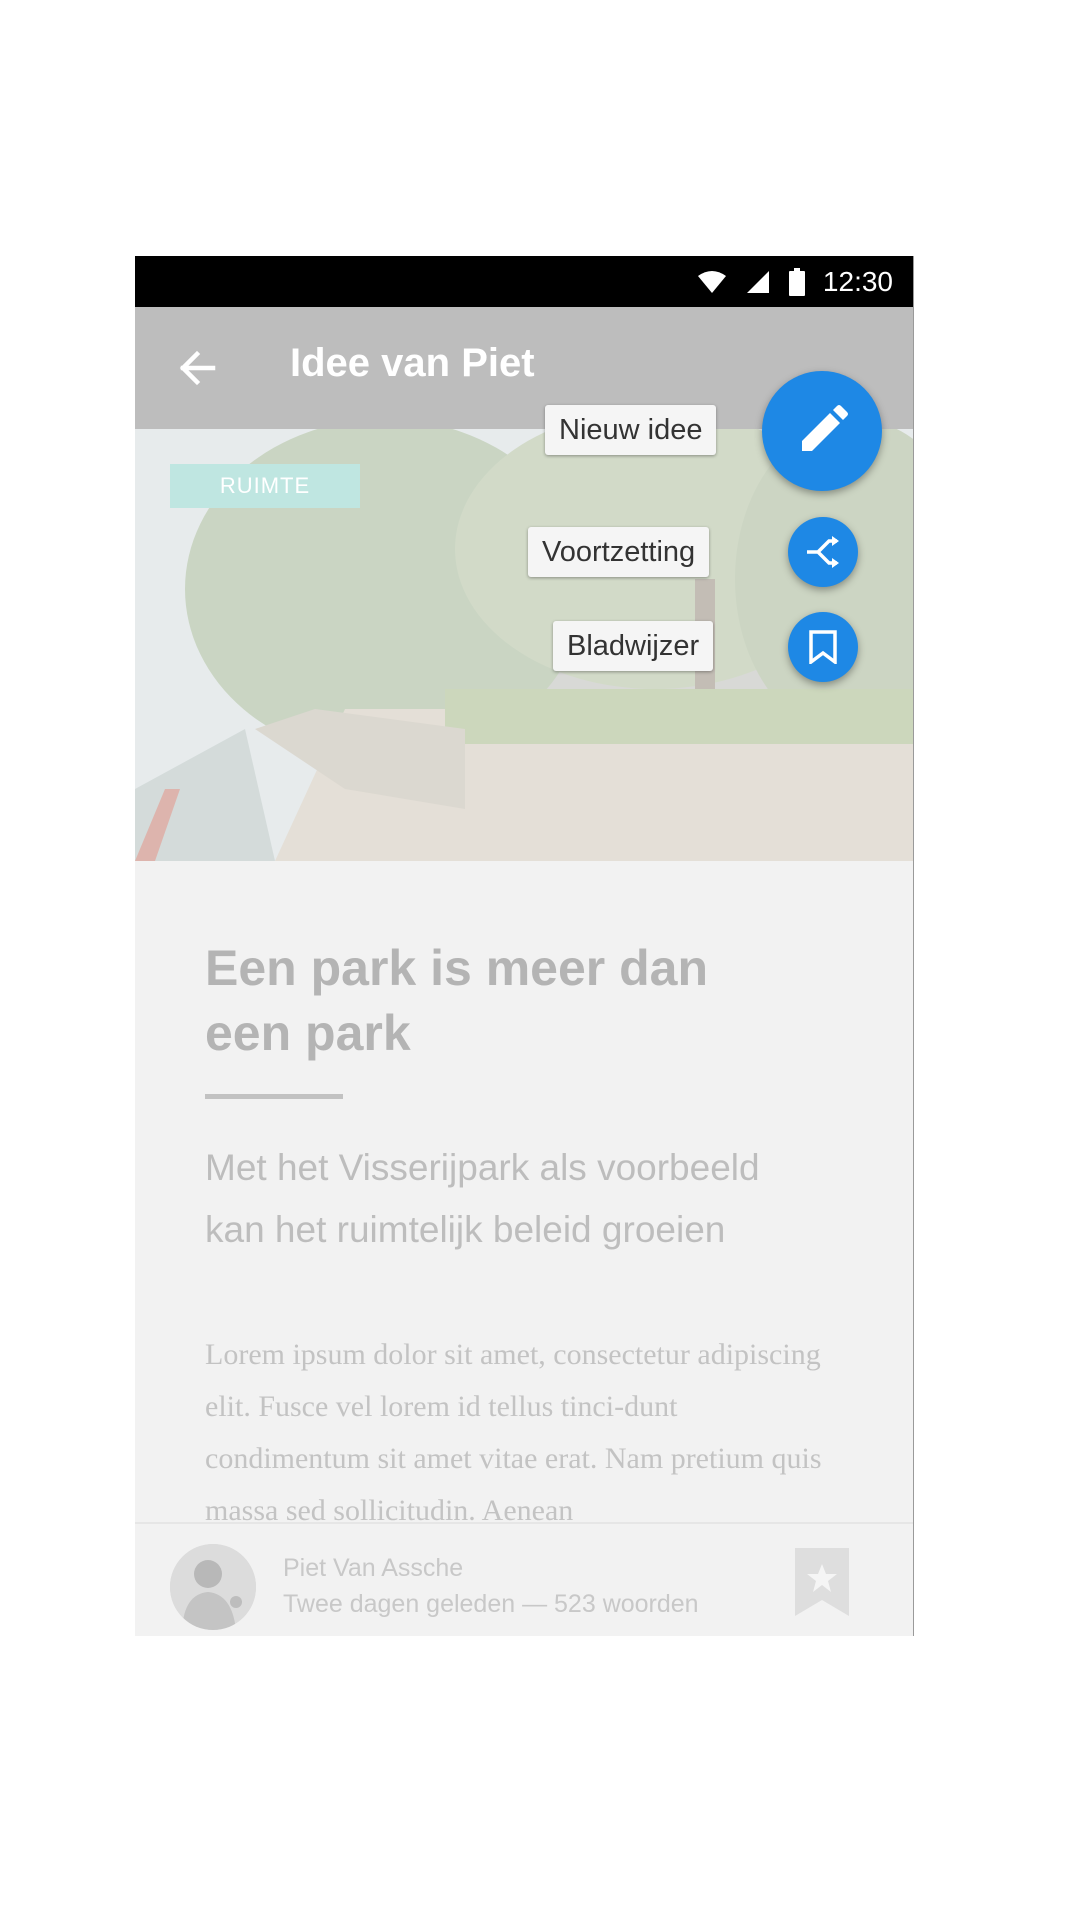 The height and width of the screenshot is (1920, 1080). What do you see at coordinates (757, 281) in the screenshot?
I see `signal-icon` at bounding box center [757, 281].